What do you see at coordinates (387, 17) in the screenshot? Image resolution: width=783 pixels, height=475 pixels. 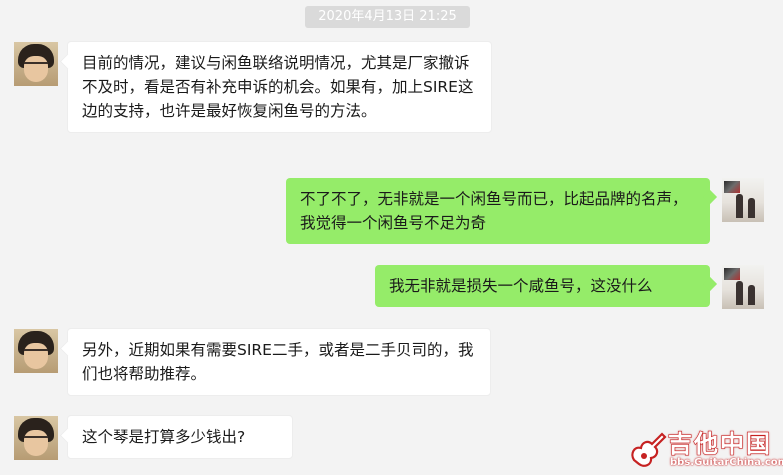 I see `timestamp-label: 2020年4月13日 21:25` at bounding box center [387, 17].